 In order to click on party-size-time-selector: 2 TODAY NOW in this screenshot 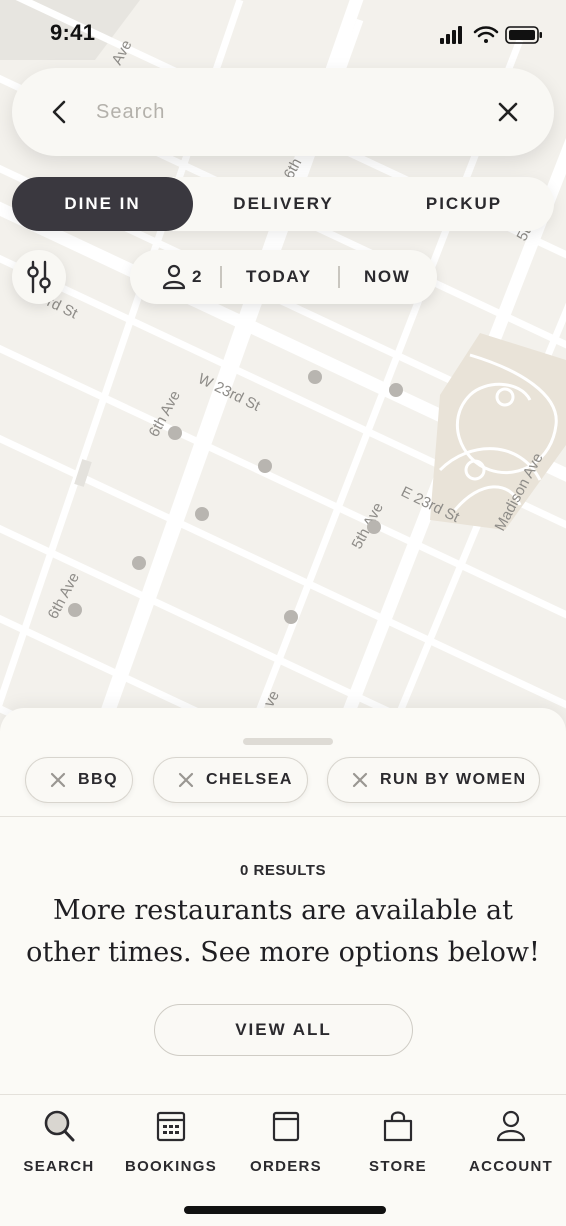, I will do `click(283, 277)`.